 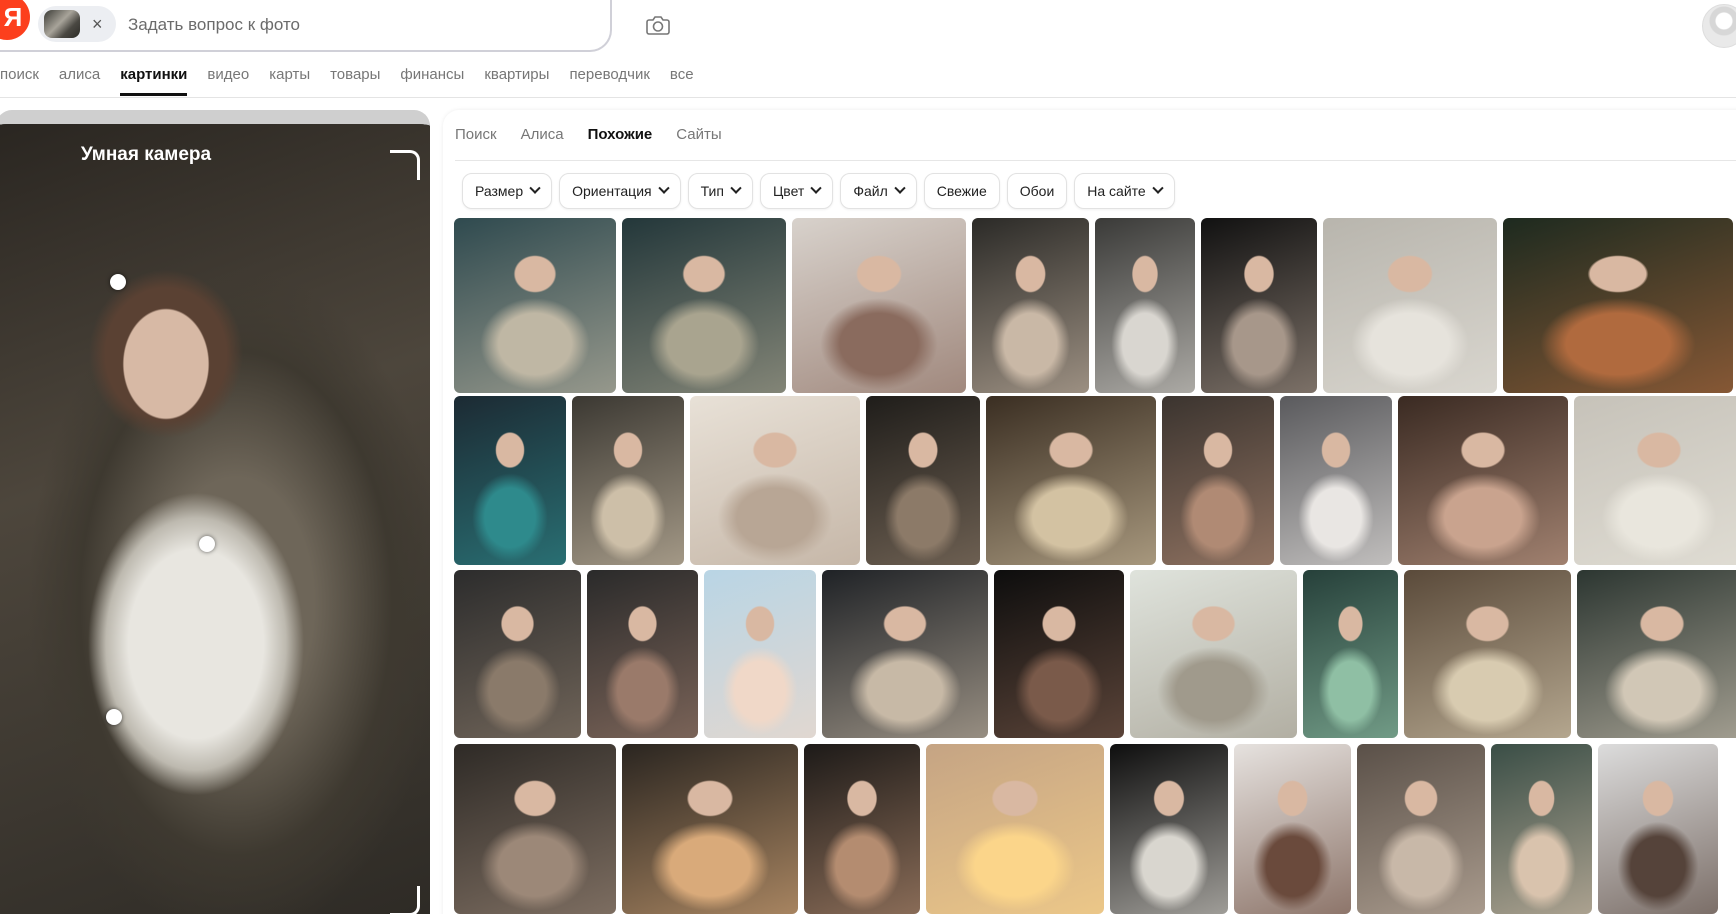 I want to click on crop-corner-top-right, so click(x=405, y=165).